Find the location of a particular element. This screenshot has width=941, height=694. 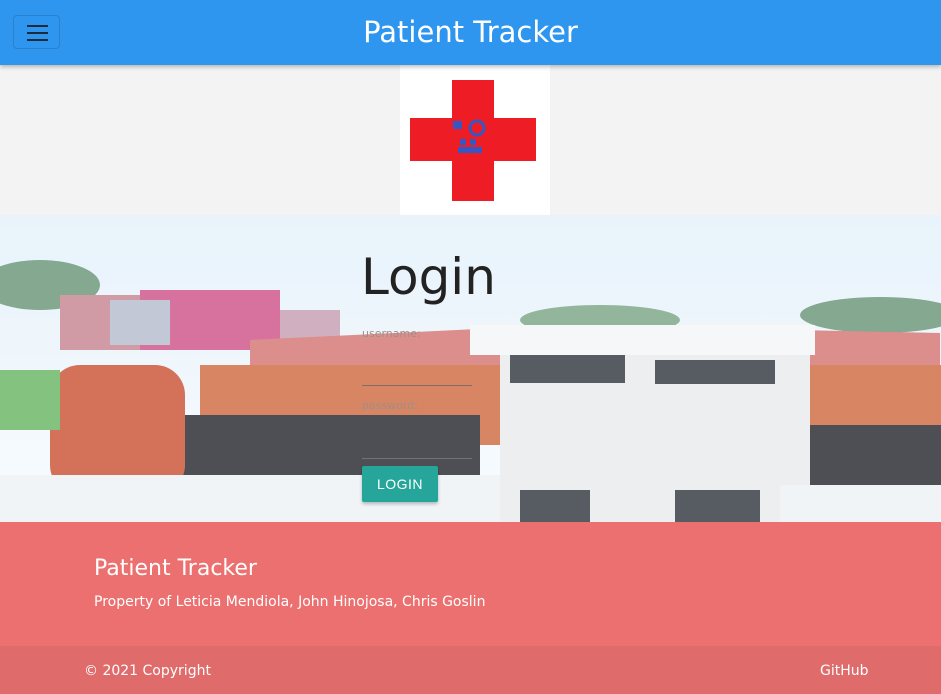

password-label: password: is located at coordinates (390, 405).